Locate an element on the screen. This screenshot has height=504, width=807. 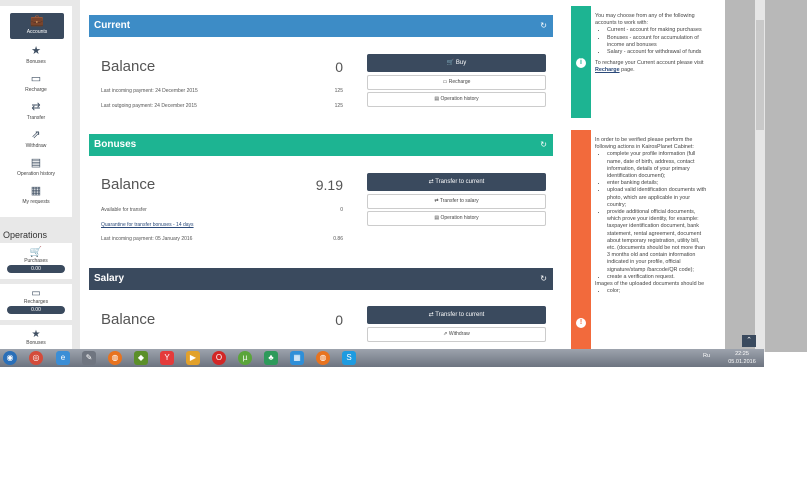
buy-button: 🛒 Buy is located at coordinates (456, 63).